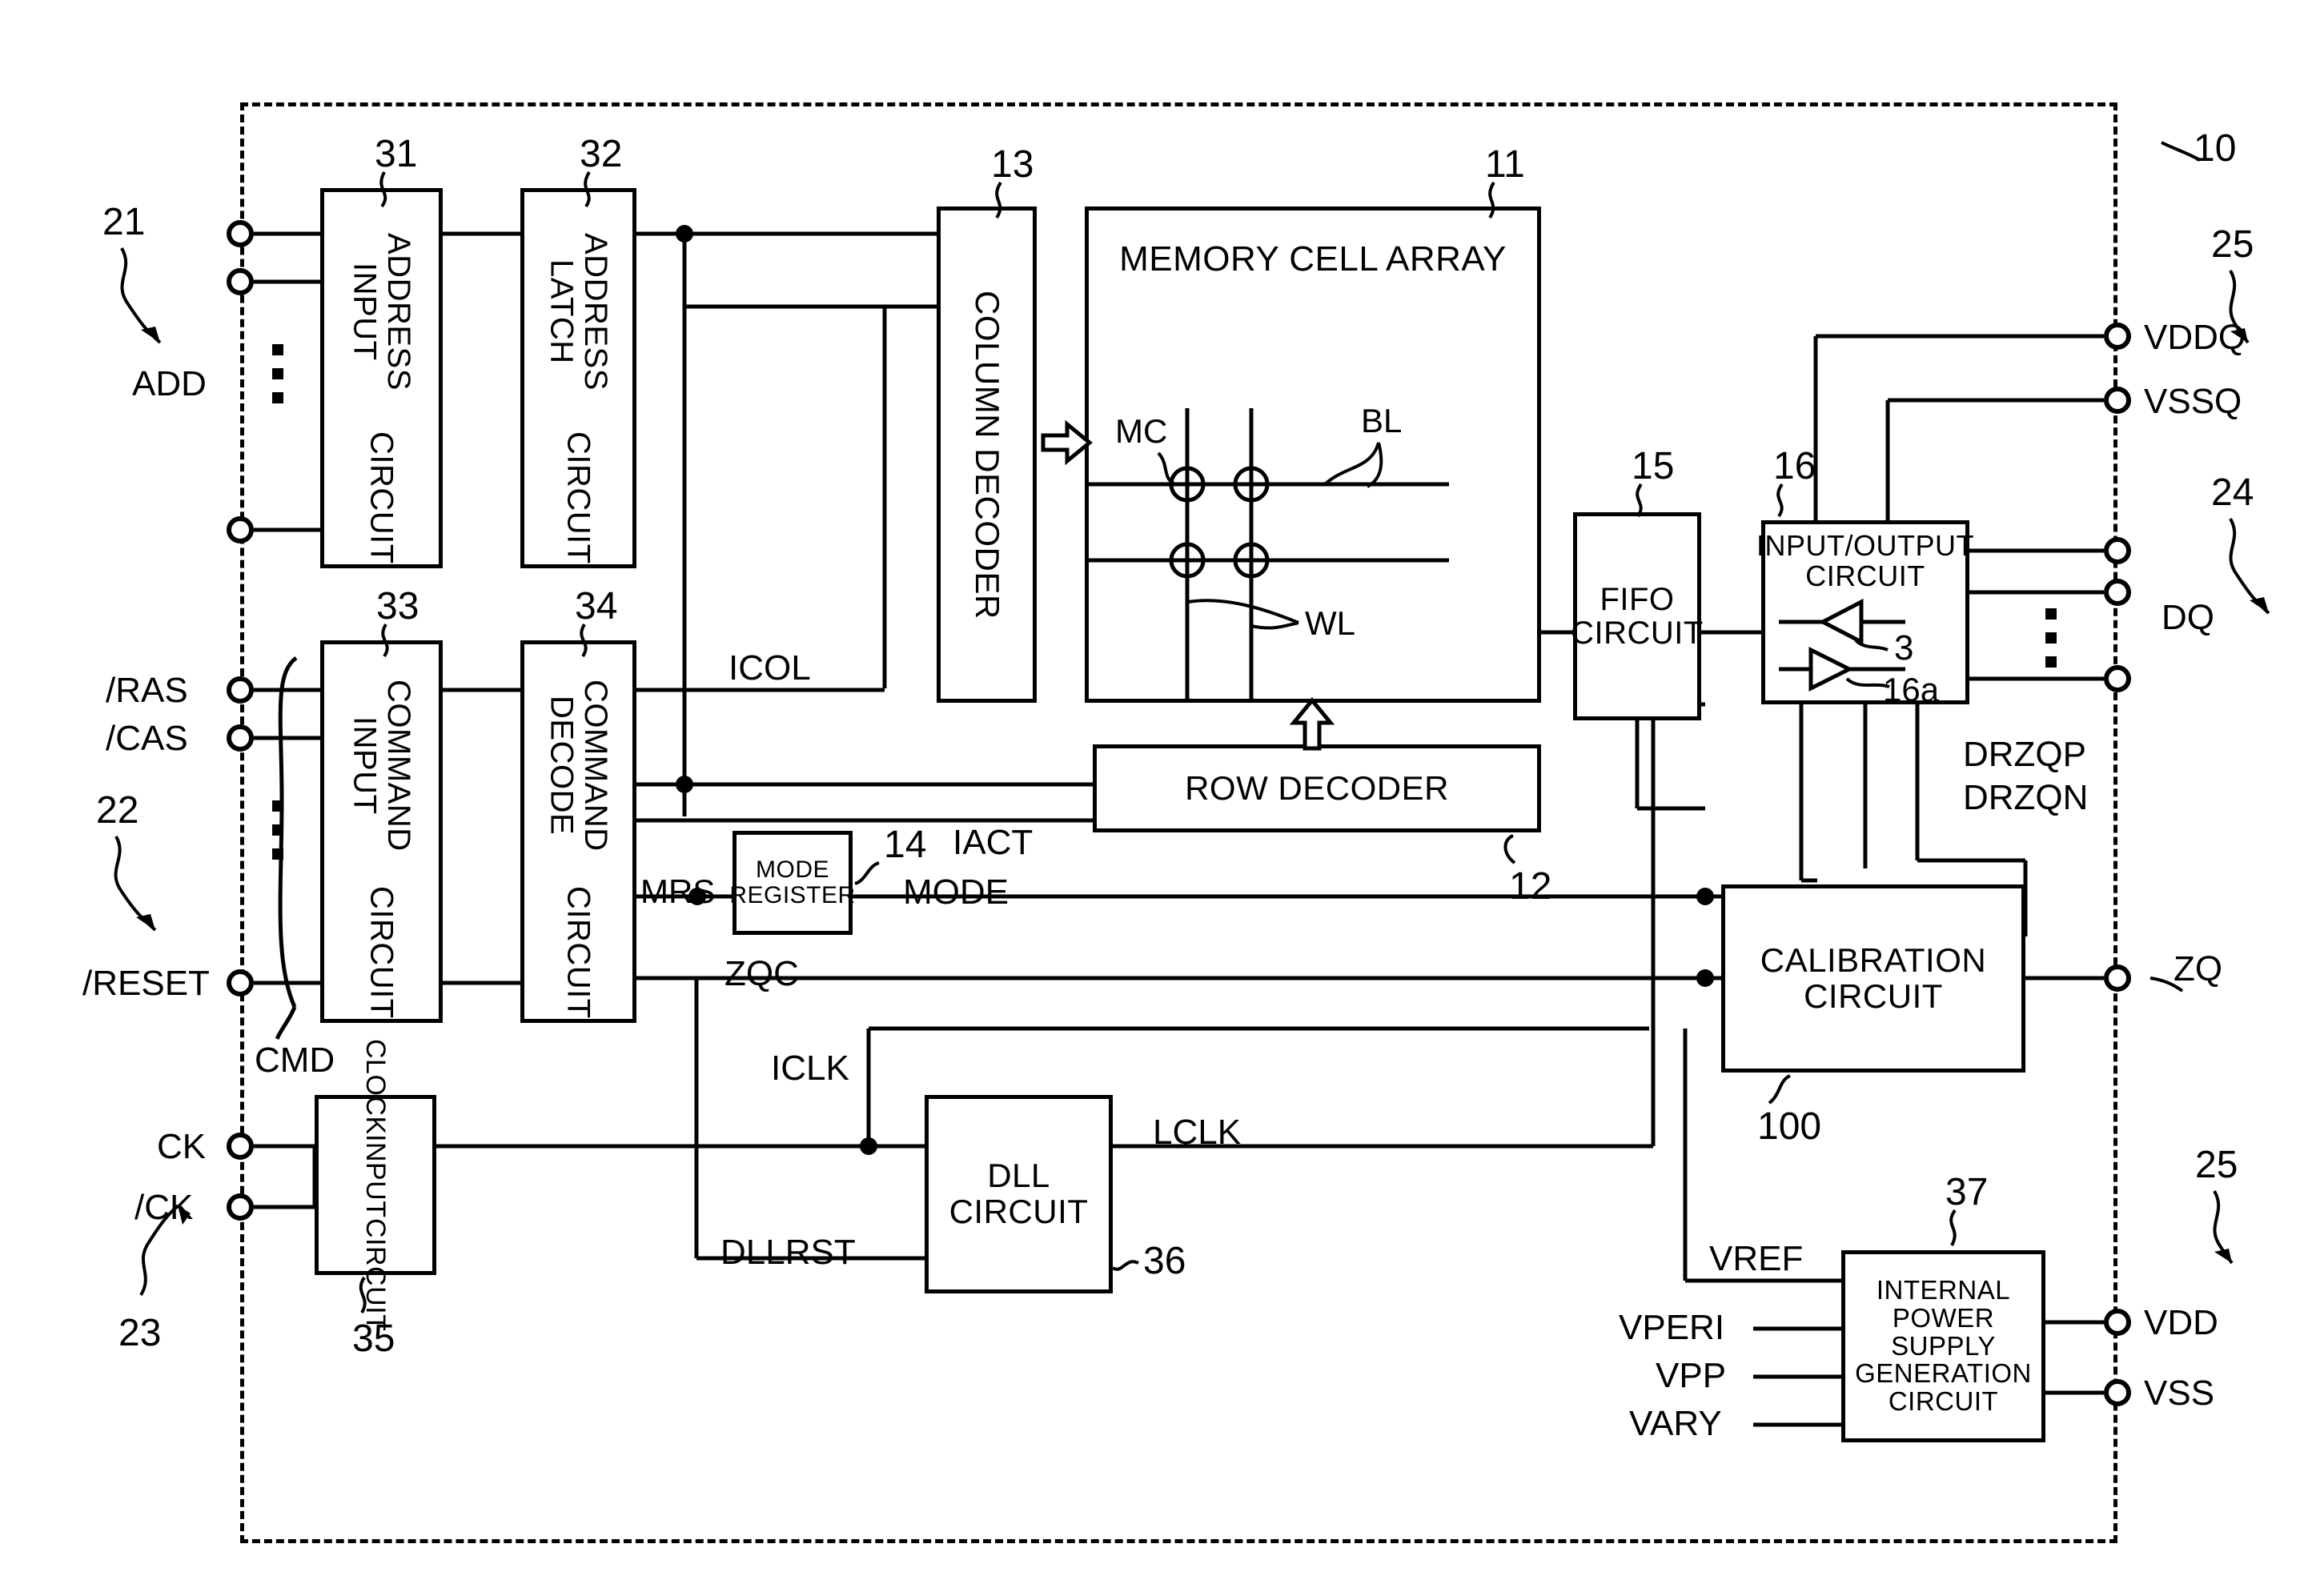 This screenshot has width=2308, height=1596. I want to click on block-command-decode-circuit-label2: CIRCUIT, so click(578, 952).